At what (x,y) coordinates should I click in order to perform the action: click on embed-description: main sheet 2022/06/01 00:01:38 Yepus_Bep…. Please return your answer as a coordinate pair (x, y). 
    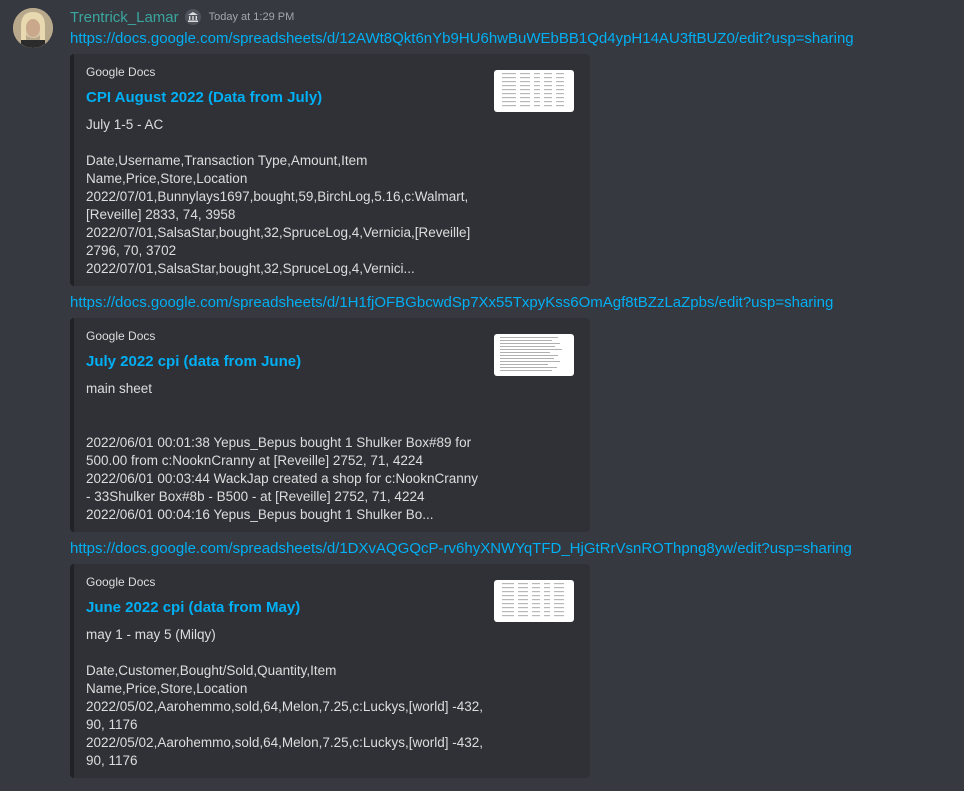
    Looking at the image, I should click on (282, 451).